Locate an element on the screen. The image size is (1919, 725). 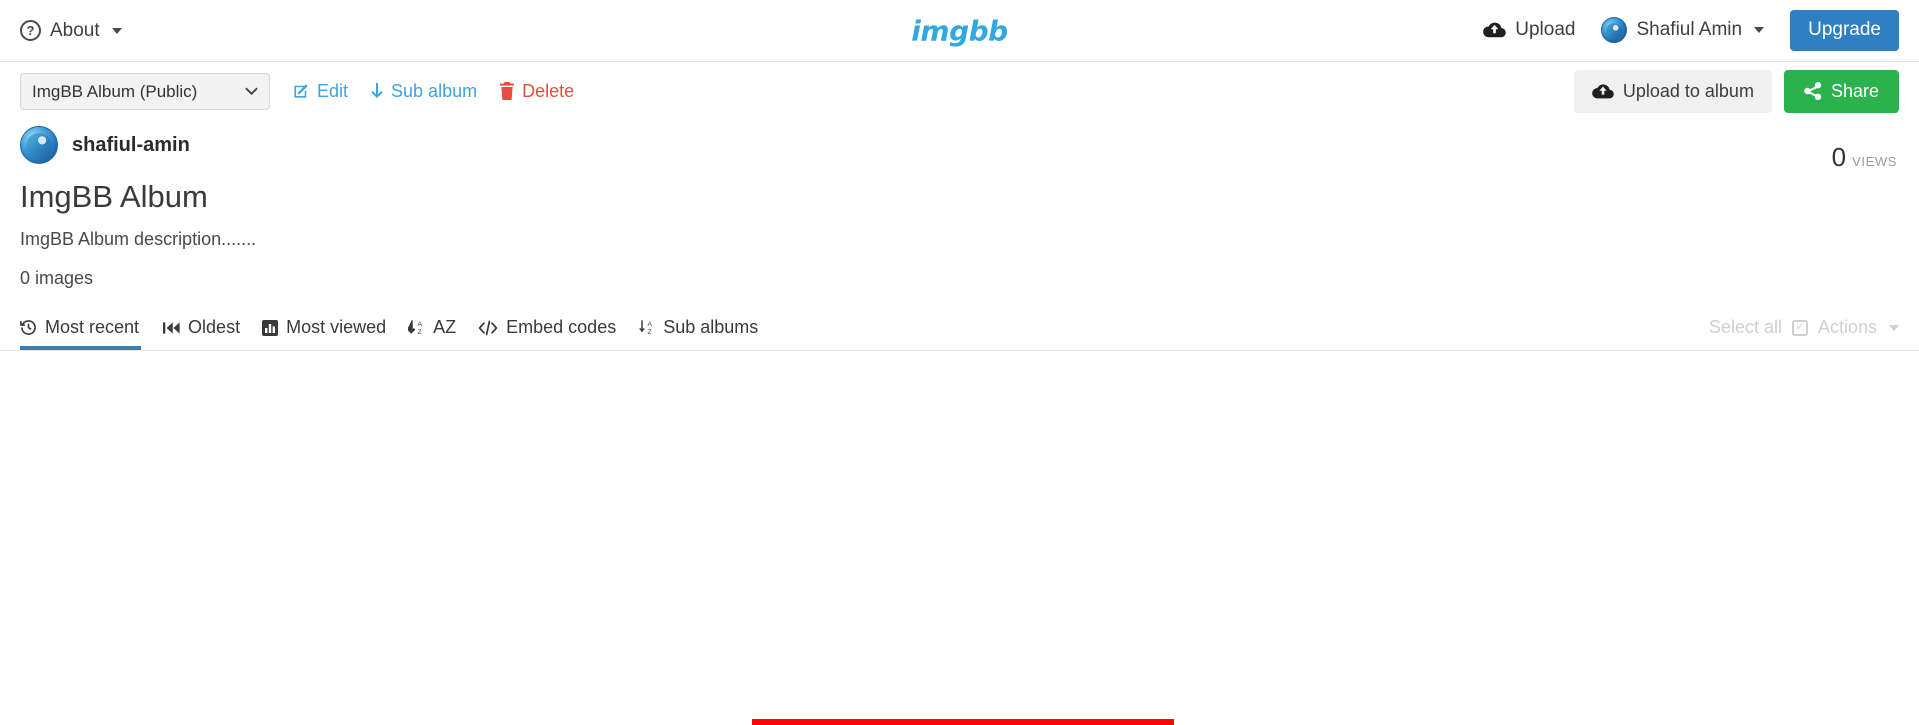
views-label: VIEWS is located at coordinates (1874, 161).